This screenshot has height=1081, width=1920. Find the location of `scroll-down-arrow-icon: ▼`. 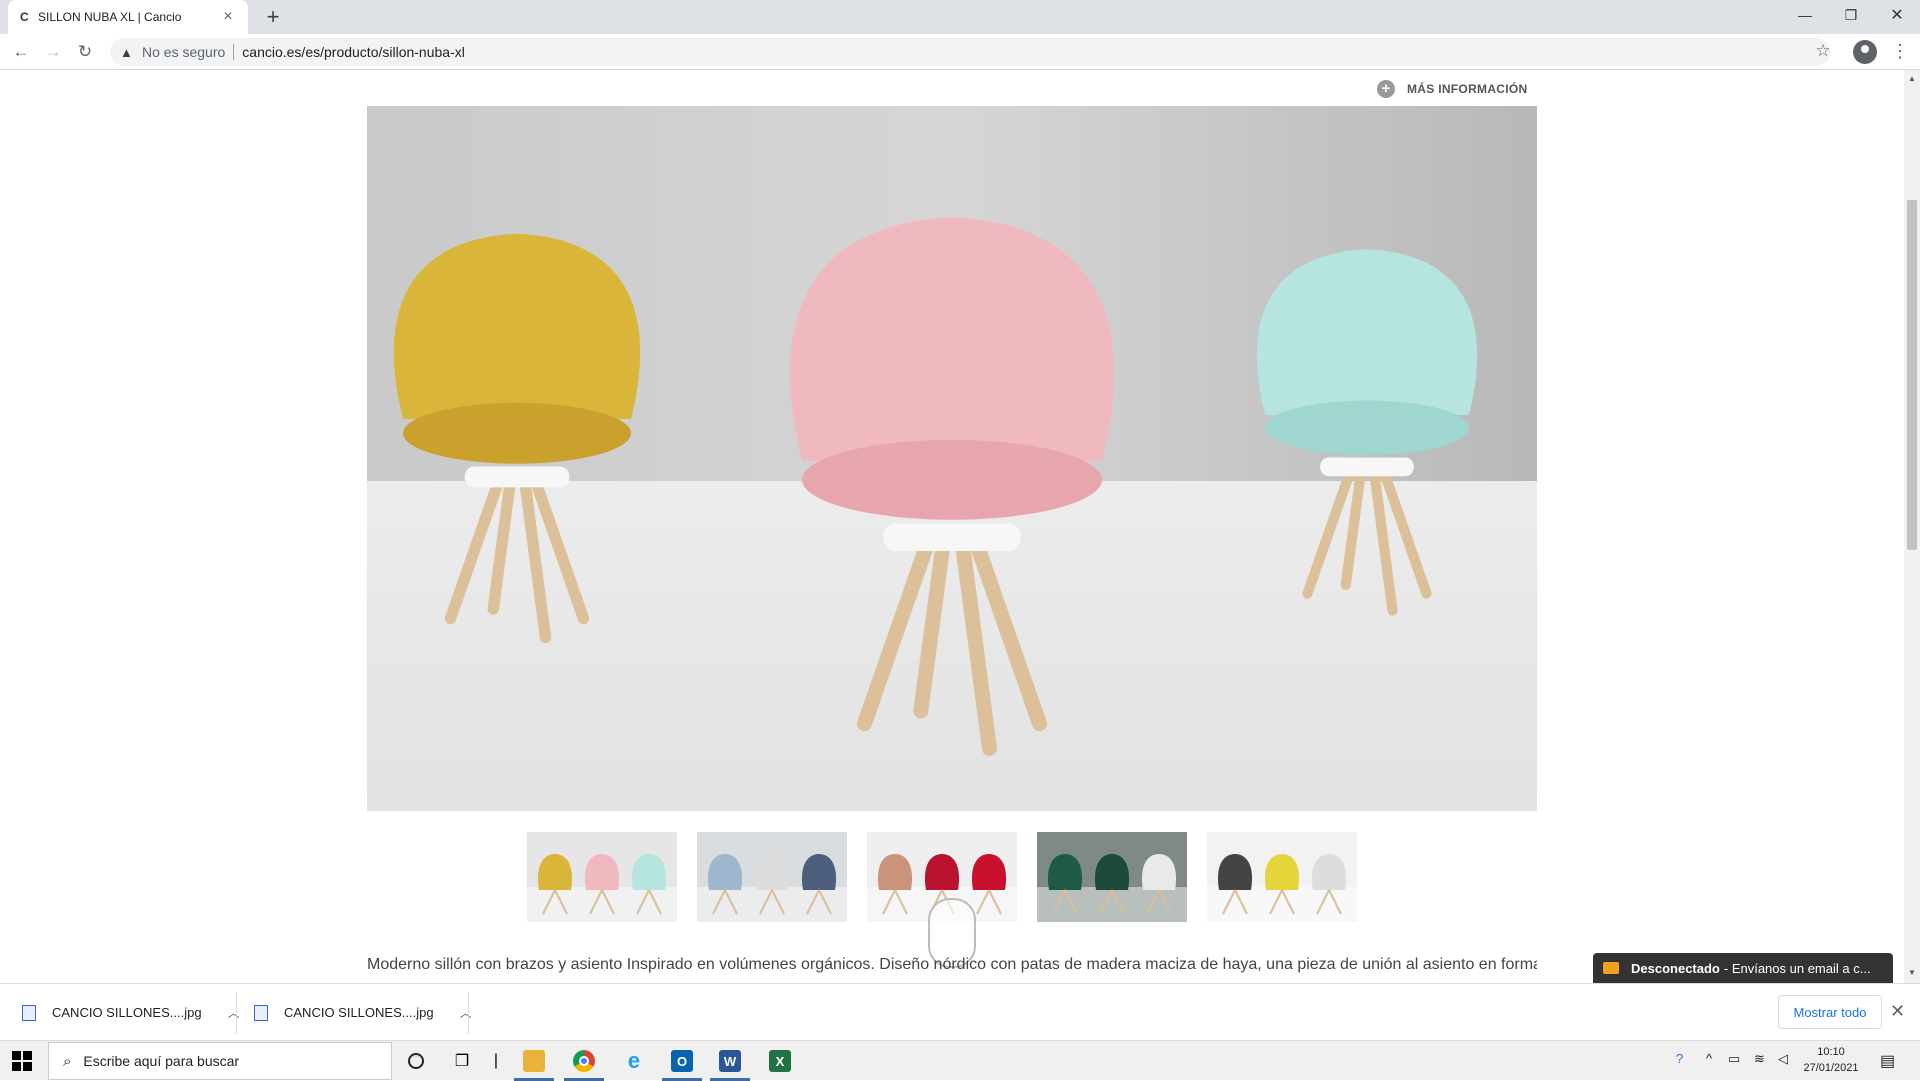

scroll-down-arrow-icon: ▼ is located at coordinates (1912, 972).